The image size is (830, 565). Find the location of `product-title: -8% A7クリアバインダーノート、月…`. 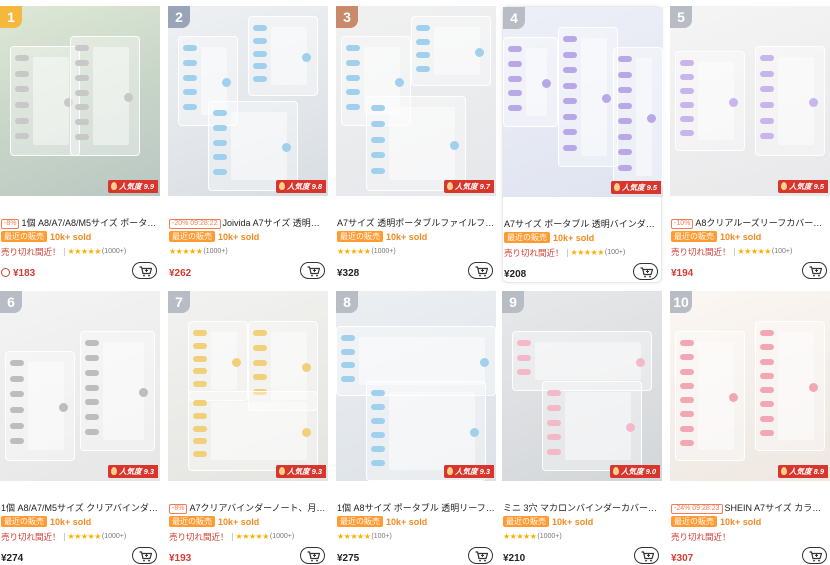

product-title: -8% A7クリアバインダーノート、月… is located at coordinates (248, 508).